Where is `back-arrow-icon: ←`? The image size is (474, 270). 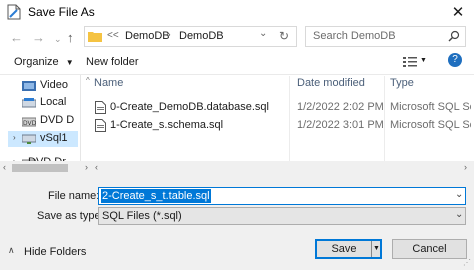
back-arrow-icon: ← is located at coordinates (16, 37).